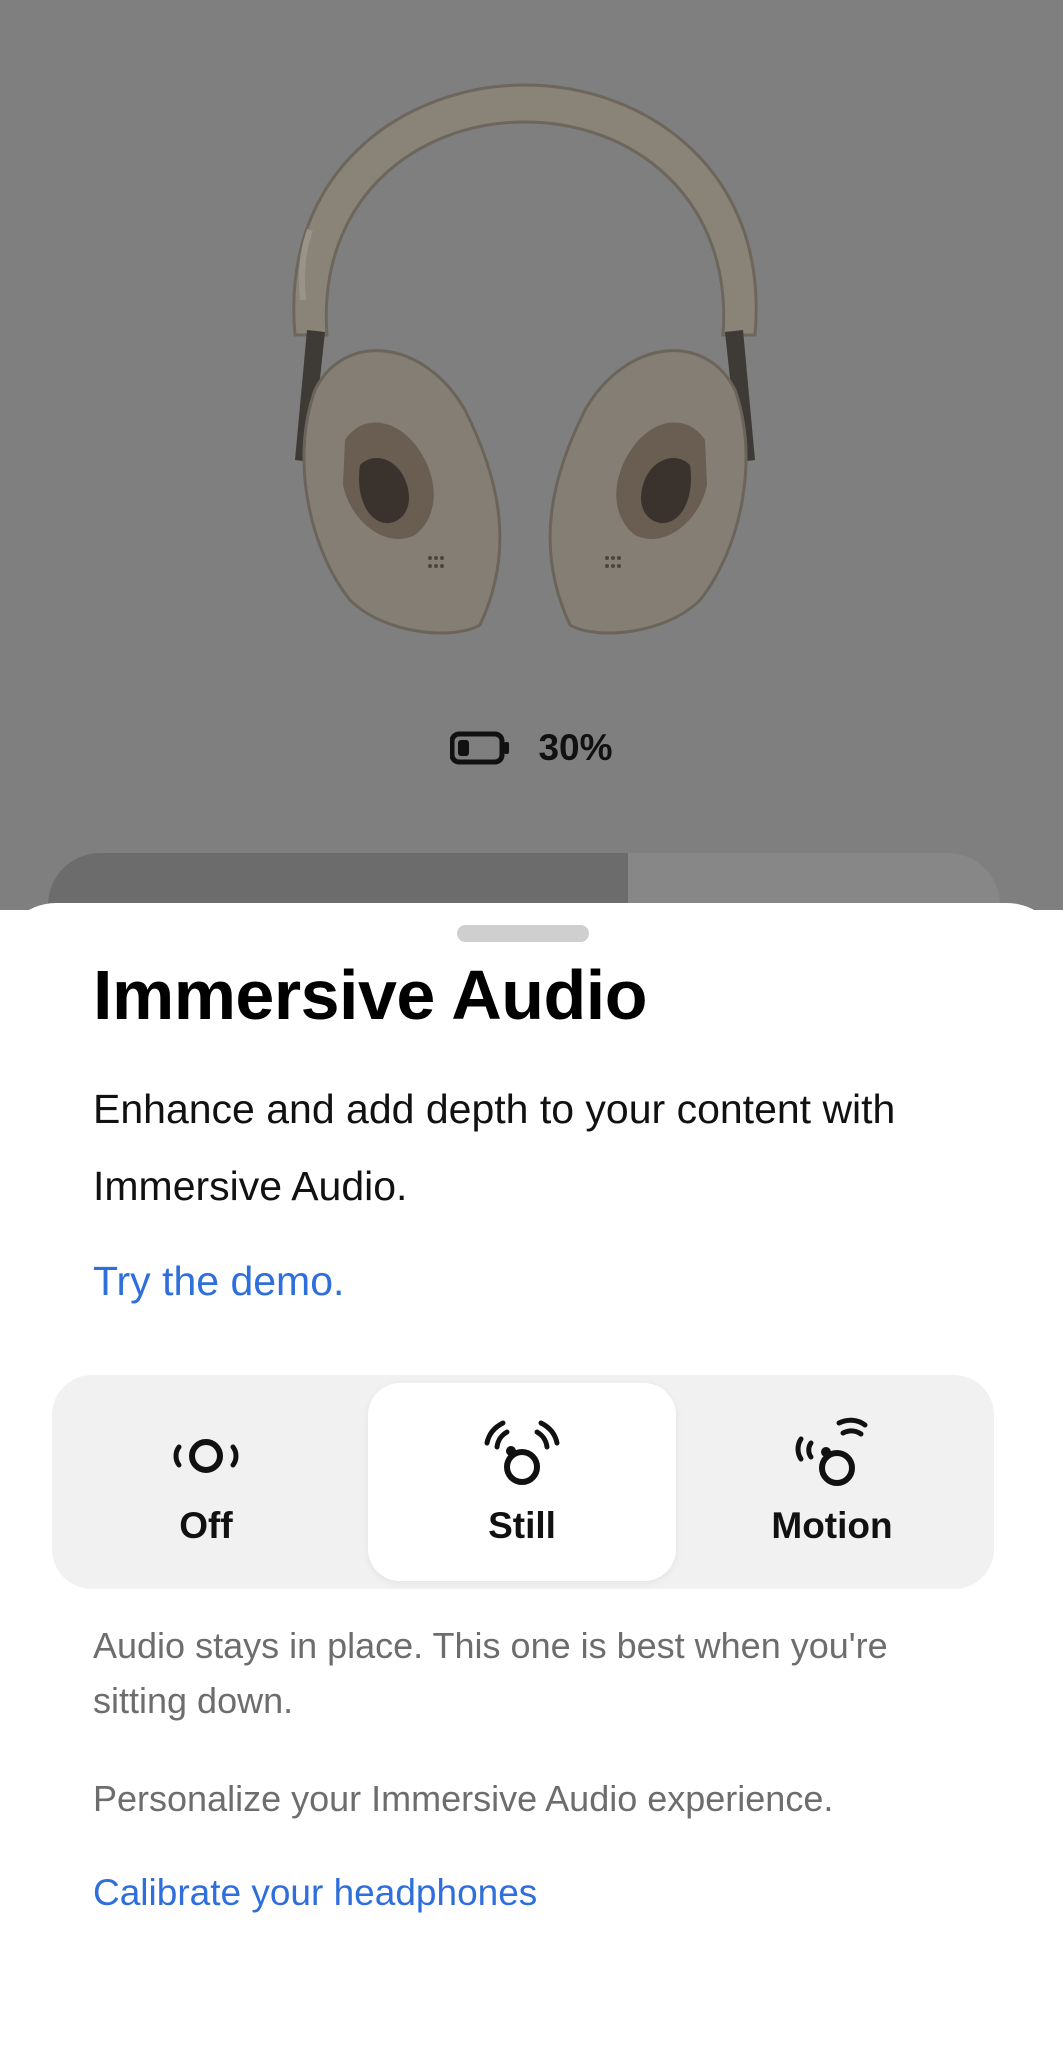 Image resolution: width=1063 pixels, height=2063 pixels. I want to click on immersive-mode-selector: Off Still Motion, so click(523, 1482).